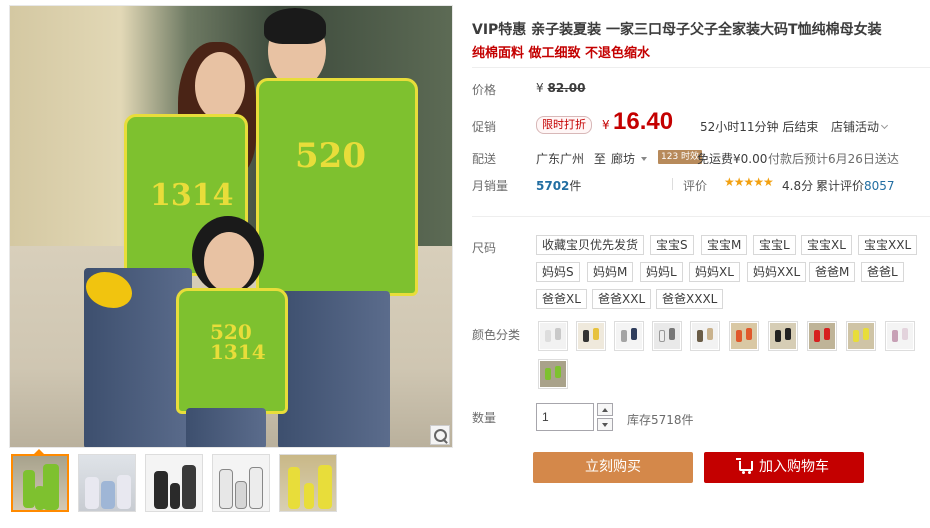  Describe the element at coordinates (774, 245) in the screenshot. I see `size-option: 宝宝L` at that location.